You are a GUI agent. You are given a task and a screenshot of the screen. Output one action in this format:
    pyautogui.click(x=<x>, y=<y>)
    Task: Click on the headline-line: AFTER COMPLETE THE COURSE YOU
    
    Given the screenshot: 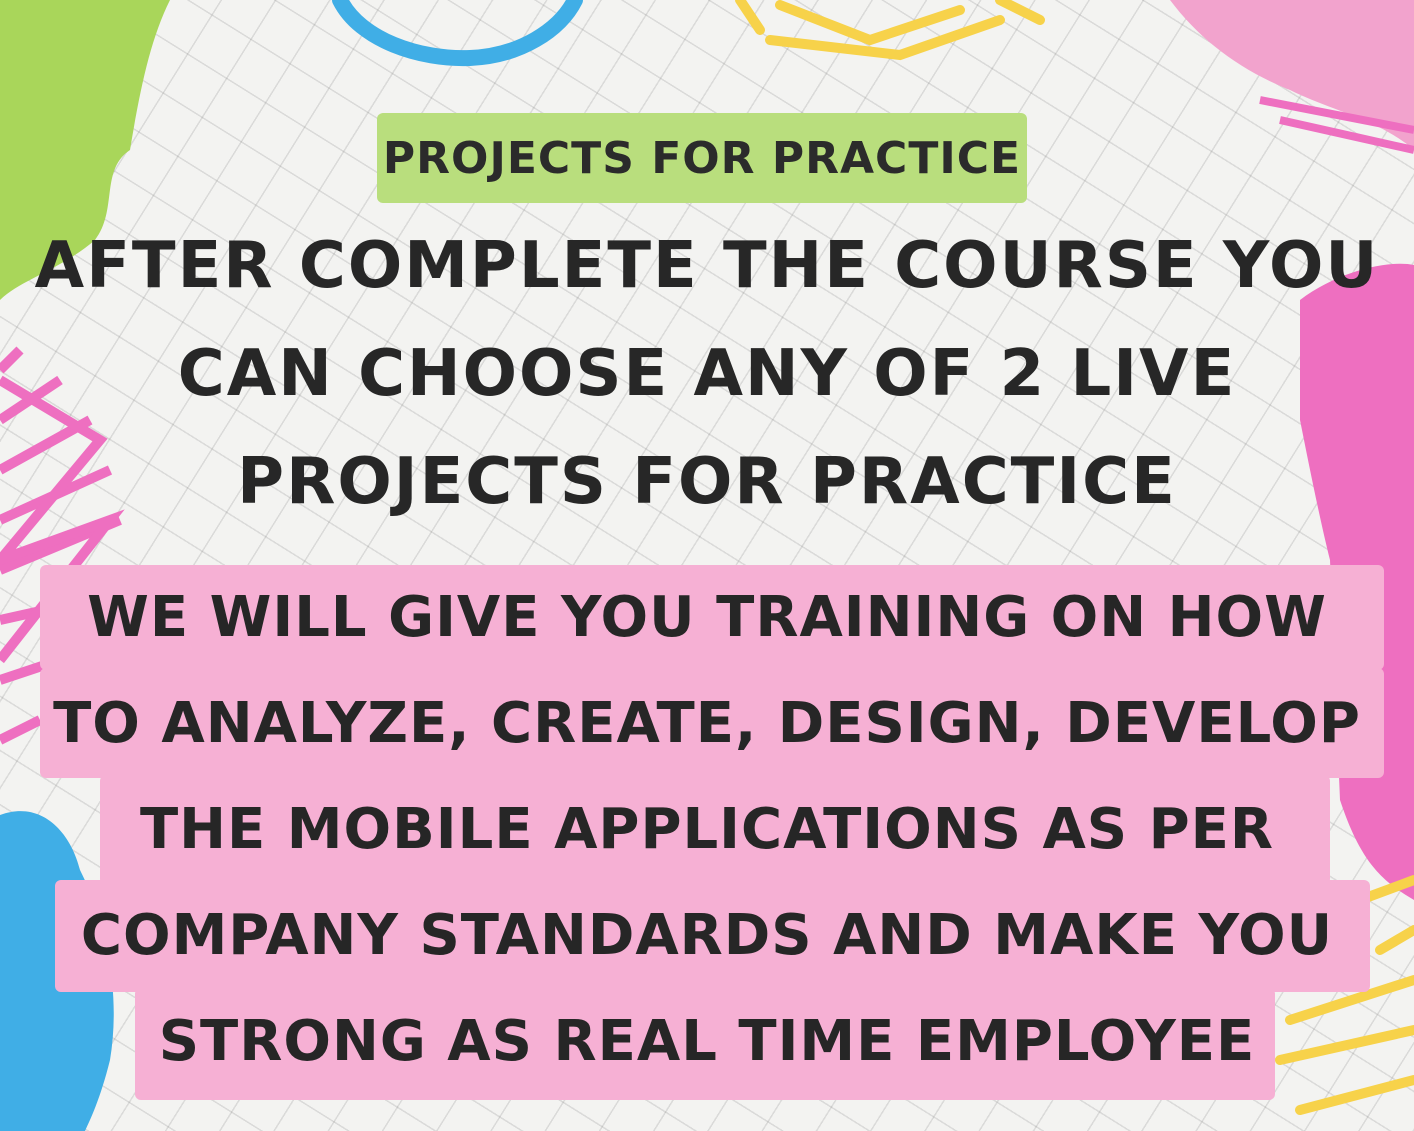 What is the action you would take?
    pyautogui.click(x=707, y=266)
    